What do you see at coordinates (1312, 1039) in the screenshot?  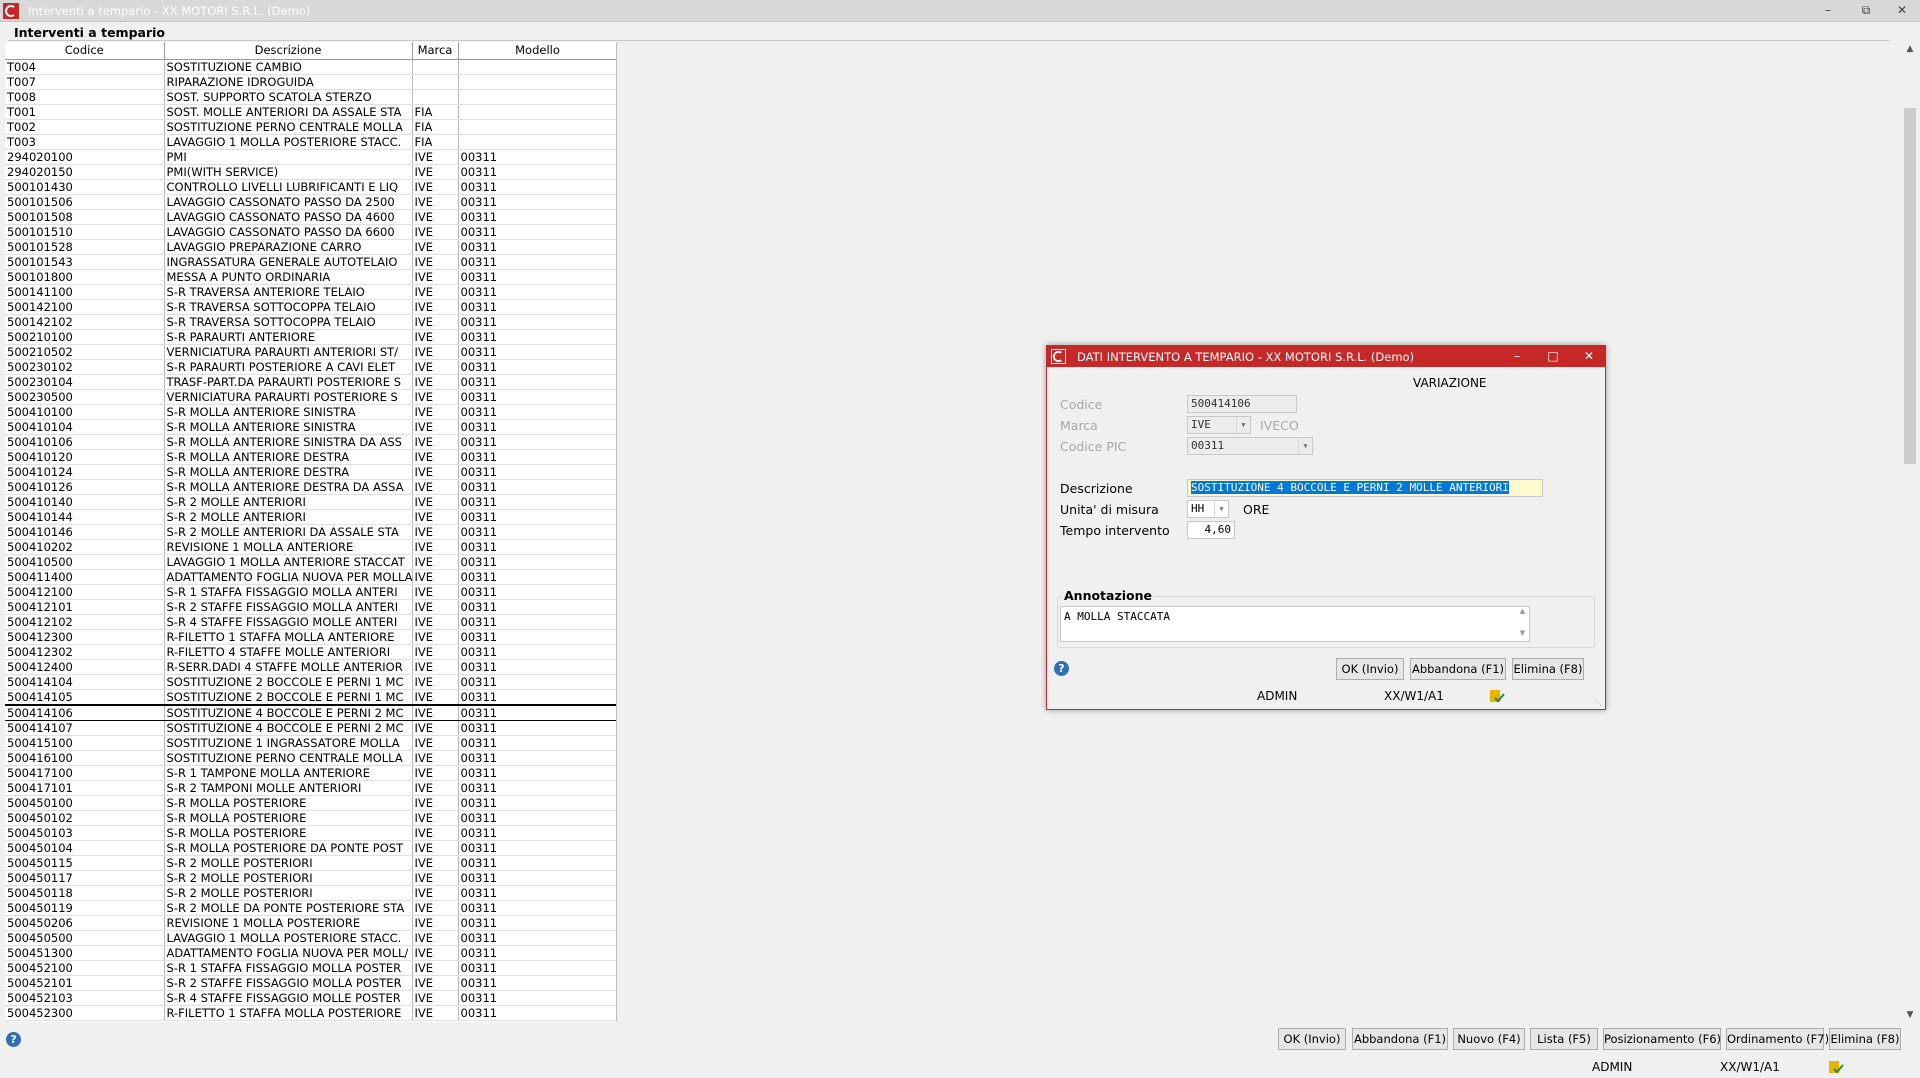 I see `ok-button: OK (Invio)` at bounding box center [1312, 1039].